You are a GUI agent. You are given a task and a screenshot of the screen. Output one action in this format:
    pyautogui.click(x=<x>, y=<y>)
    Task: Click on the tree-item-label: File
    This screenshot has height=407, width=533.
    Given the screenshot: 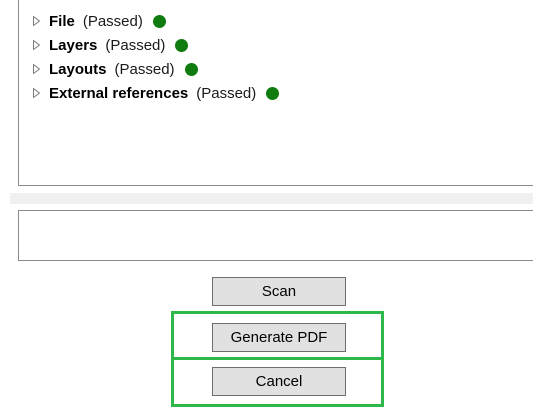 What is the action you would take?
    pyautogui.click(x=62, y=21)
    